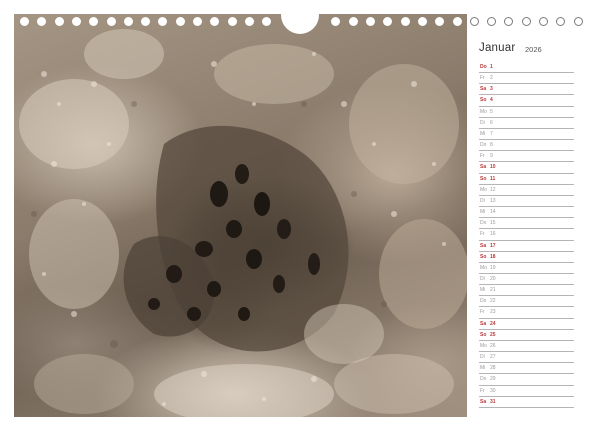  I want to click on day-number: 1, so click(491, 67).